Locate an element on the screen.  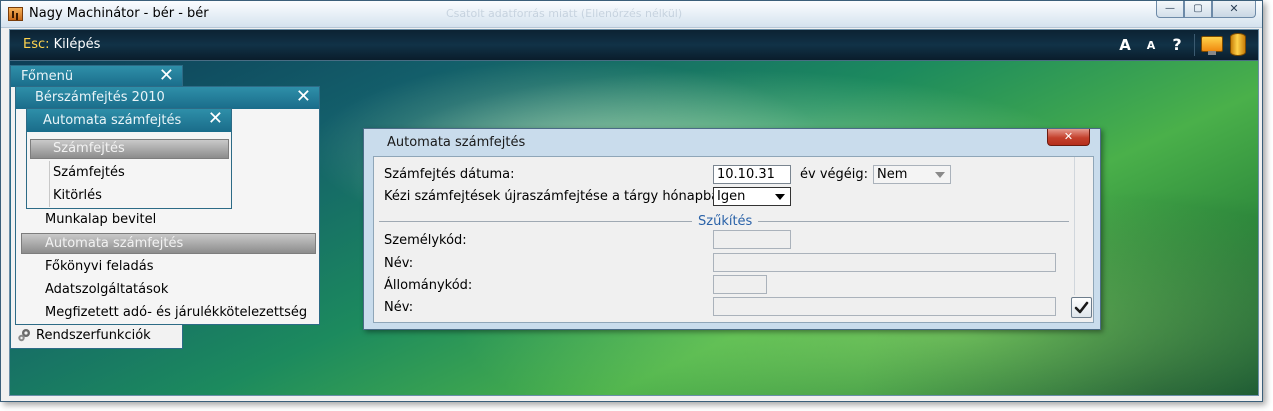
exit-label: Kilépés is located at coordinates (77, 44).